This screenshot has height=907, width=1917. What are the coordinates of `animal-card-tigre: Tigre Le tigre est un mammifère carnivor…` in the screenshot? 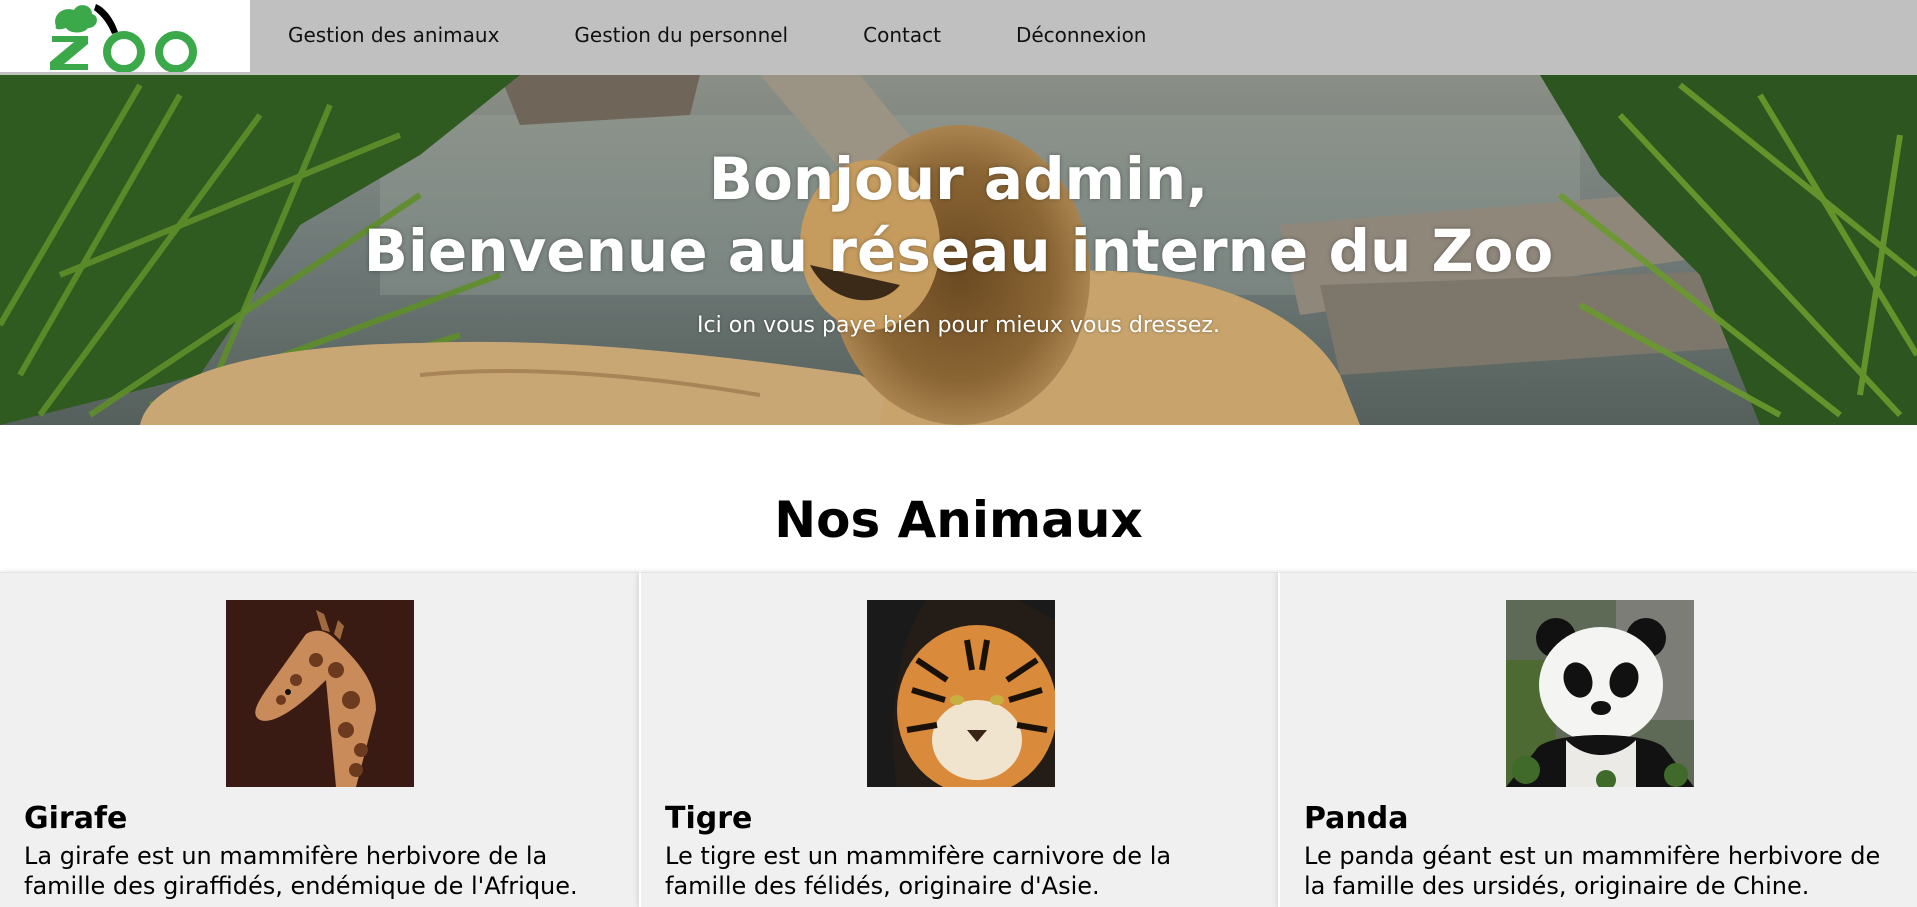 It's located at (958, 739).